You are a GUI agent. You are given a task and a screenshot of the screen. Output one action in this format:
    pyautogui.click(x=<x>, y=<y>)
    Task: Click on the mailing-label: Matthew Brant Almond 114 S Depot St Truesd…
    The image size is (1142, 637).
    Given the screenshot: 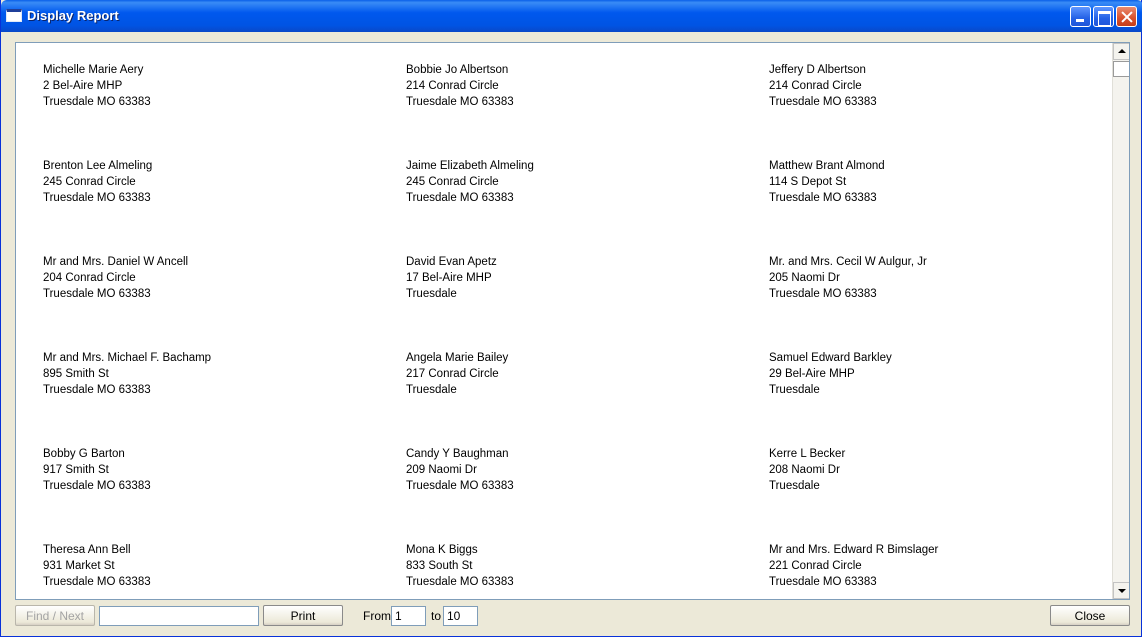 What is the action you would take?
    pyautogui.click(x=939, y=182)
    